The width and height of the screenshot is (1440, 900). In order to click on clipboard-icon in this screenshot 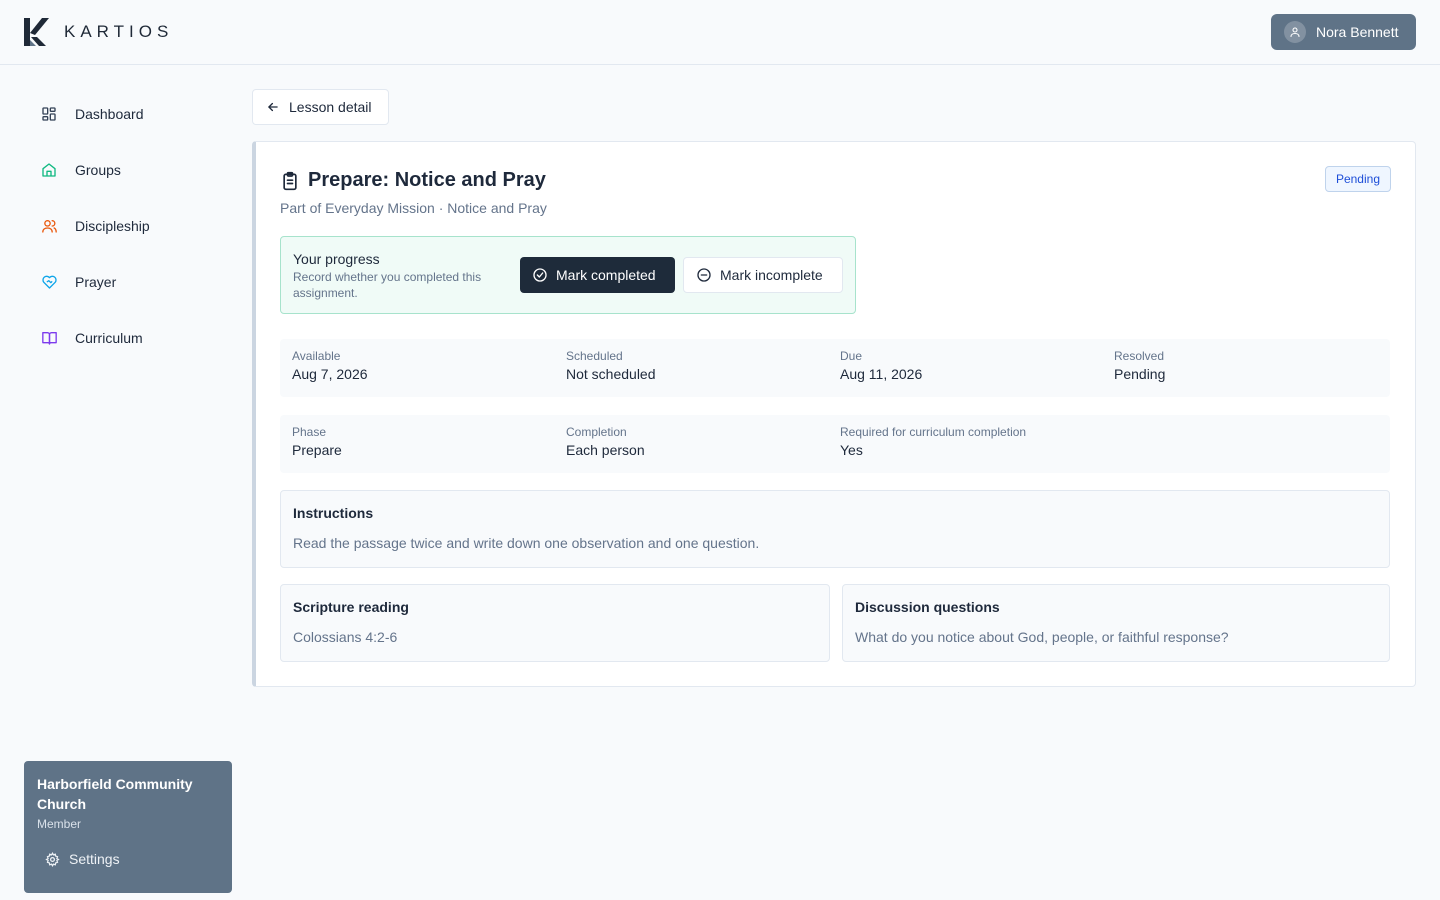, I will do `click(290, 180)`.